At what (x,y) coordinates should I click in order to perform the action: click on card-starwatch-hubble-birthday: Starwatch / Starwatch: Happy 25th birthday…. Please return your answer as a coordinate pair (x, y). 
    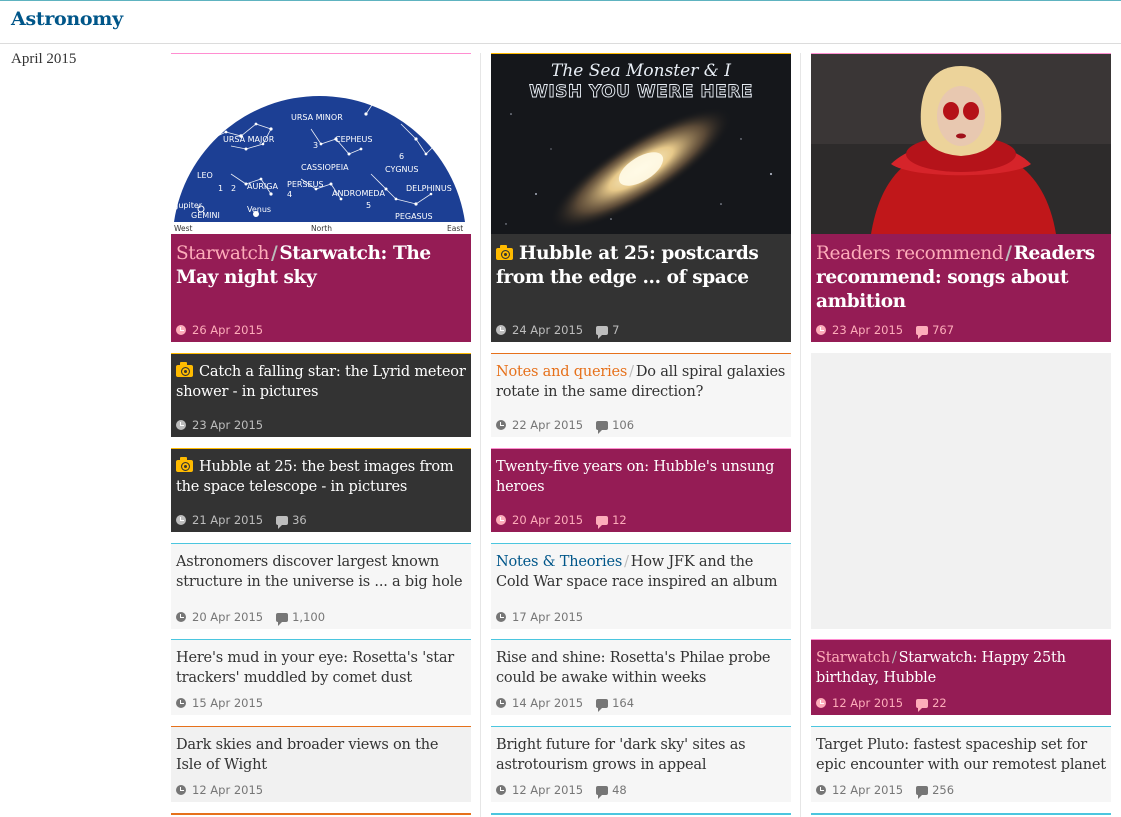
    Looking at the image, I should click on (961, 677).